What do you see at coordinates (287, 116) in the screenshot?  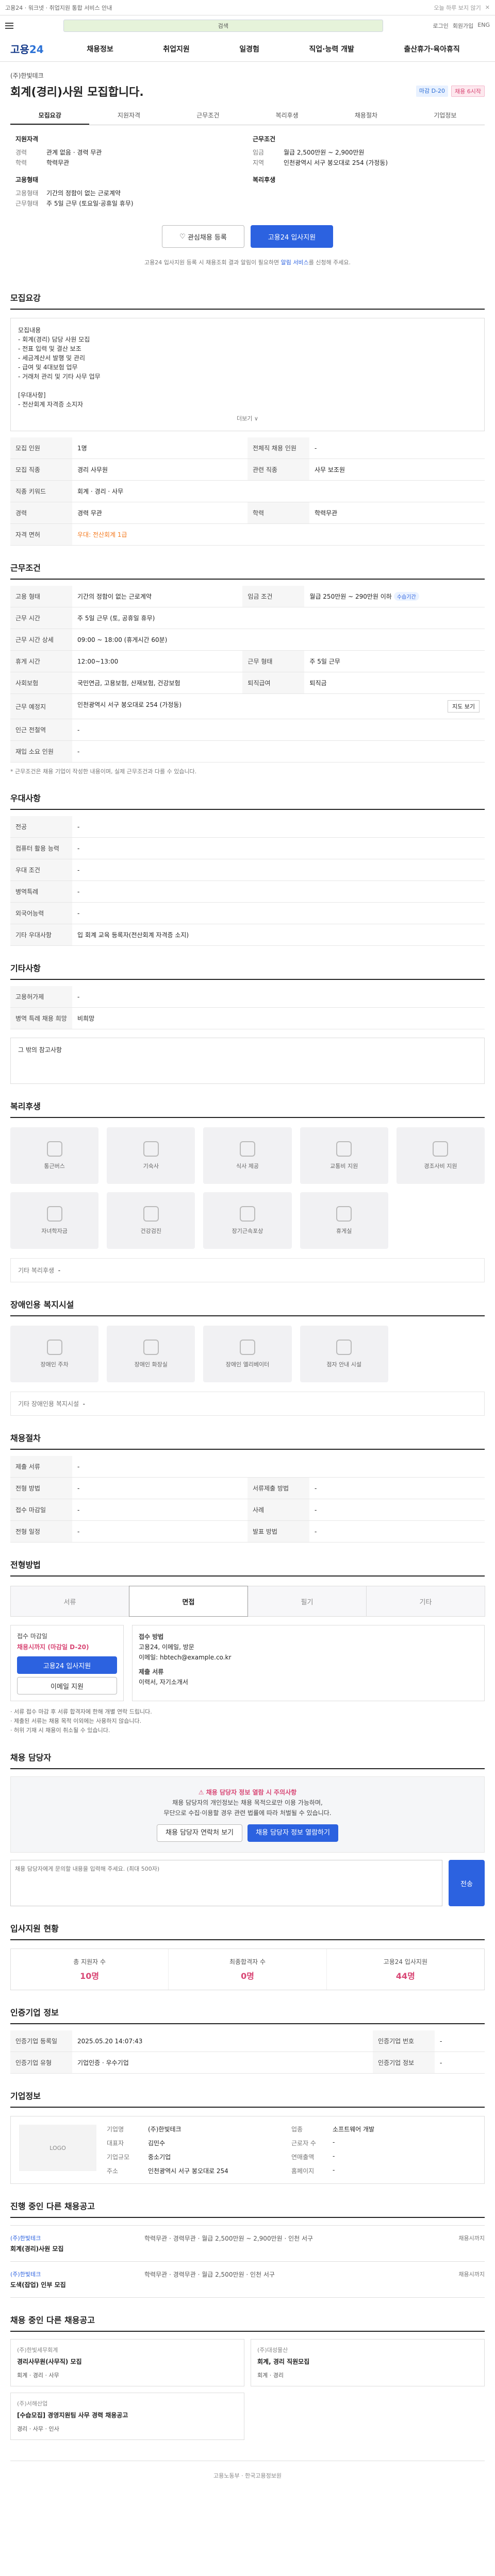 I see `tab-welfare: 복리후생` at bounding box center [287, 116].